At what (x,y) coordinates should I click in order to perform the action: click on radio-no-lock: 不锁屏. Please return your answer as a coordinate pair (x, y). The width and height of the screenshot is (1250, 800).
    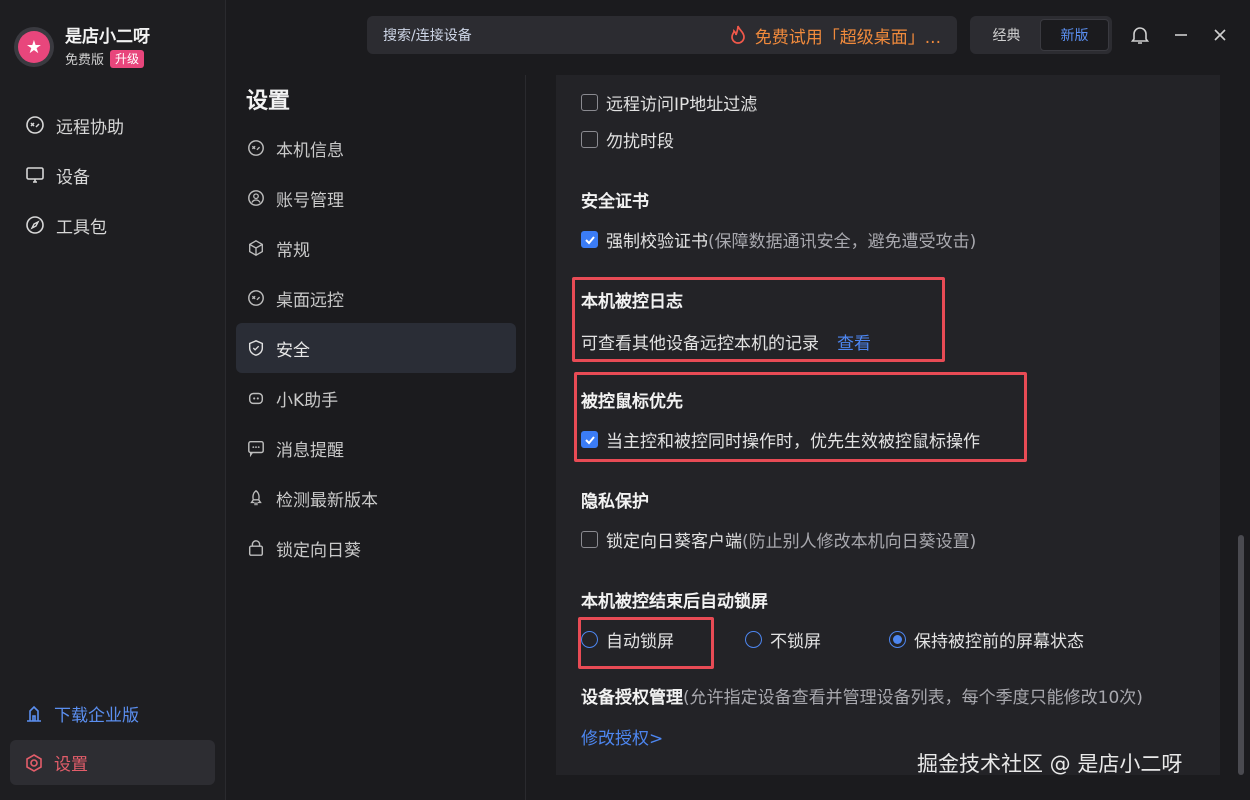
    Looking at the image, I should click on (783, 639).